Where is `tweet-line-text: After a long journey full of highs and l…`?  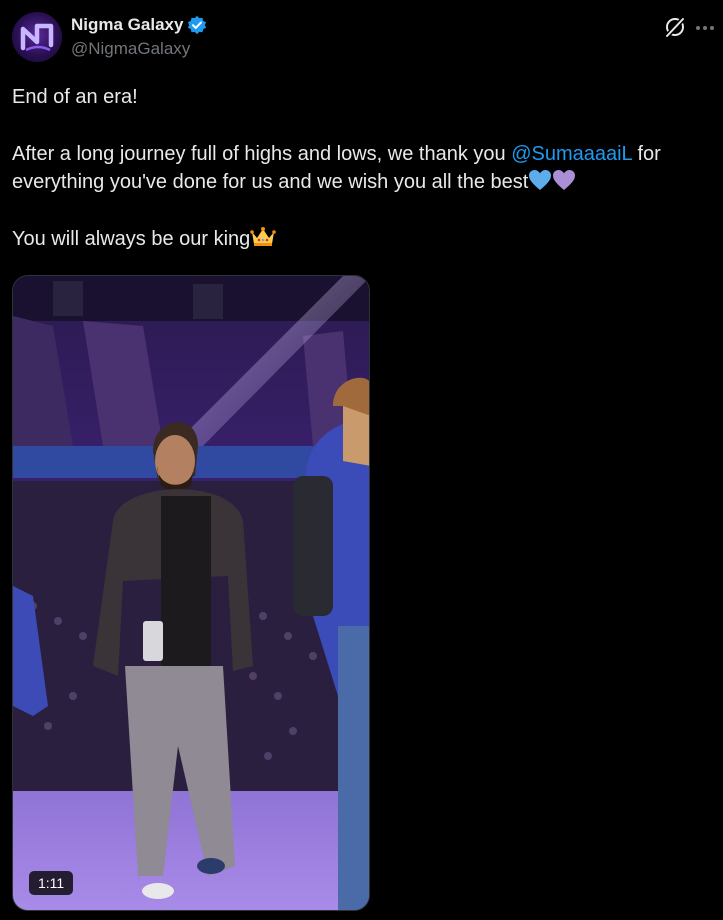 tweet-line-text: After a long journey full of highs and l… is located at coordinates (262, 154).